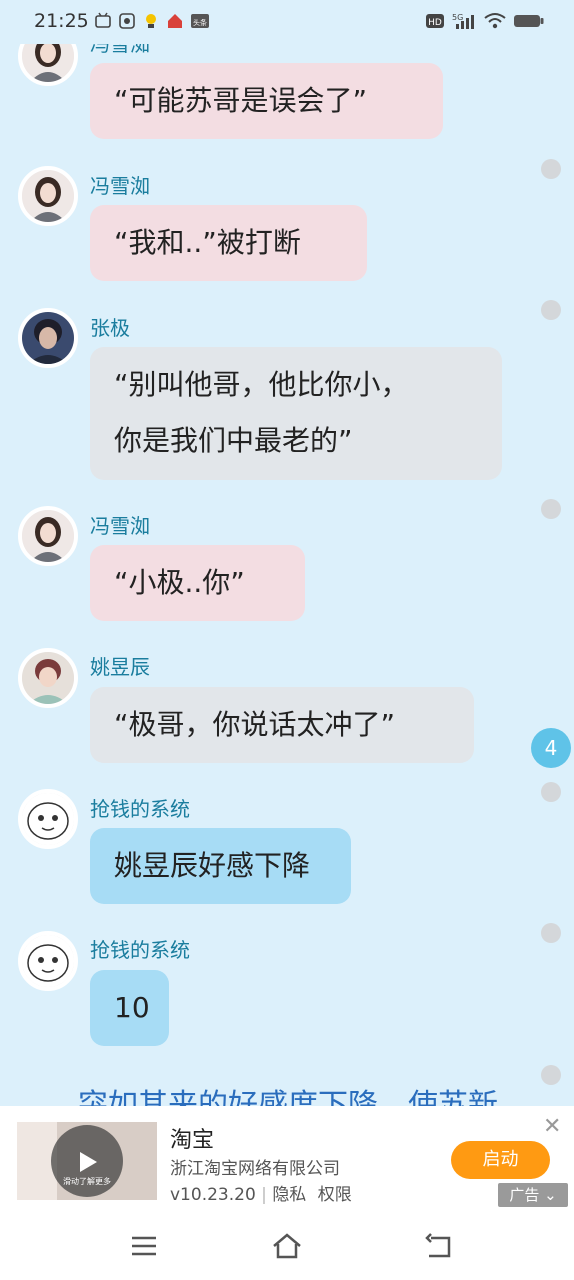 This screenshot has width=574, height=1280. I want to click on video-play-icon: 滑动了解更多, so click(87, 1161).